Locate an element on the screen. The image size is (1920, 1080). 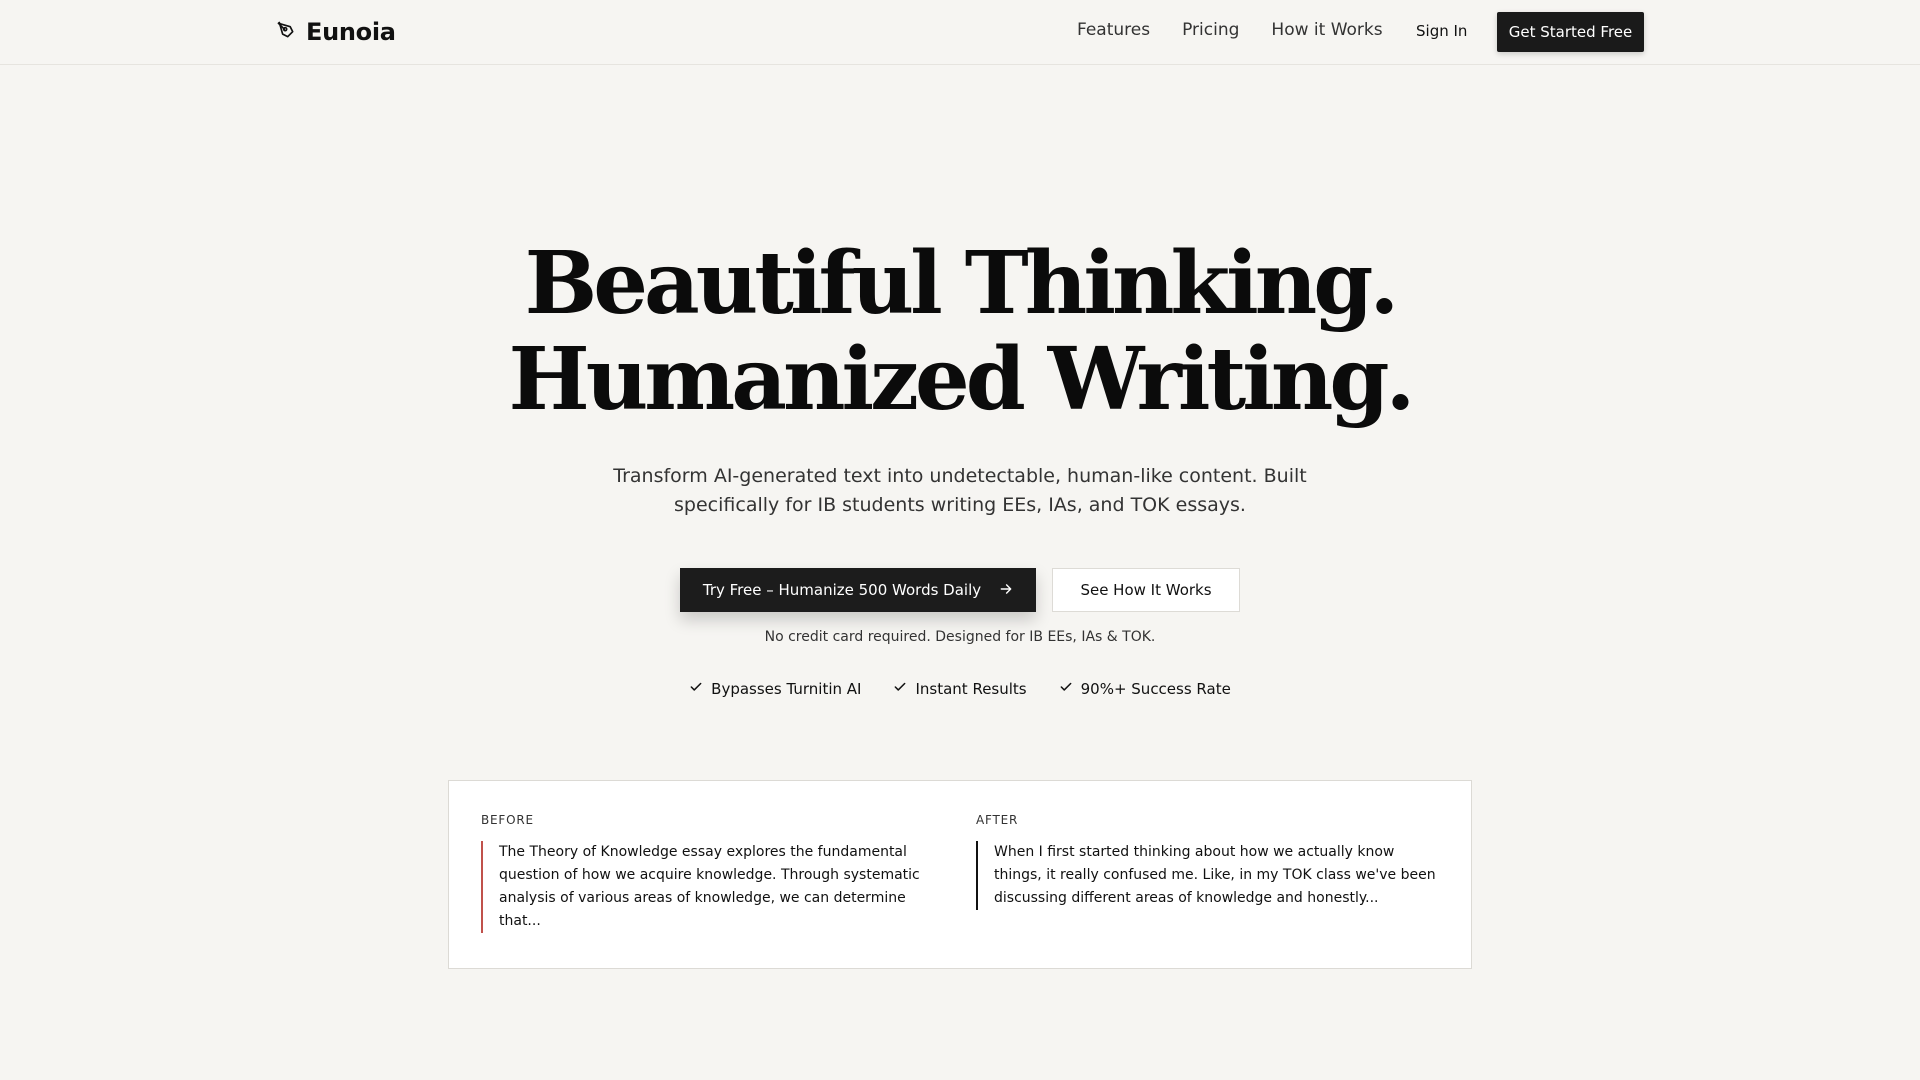
nav-links: Features Pricing How it Works is located at coordinates (1230, 30).